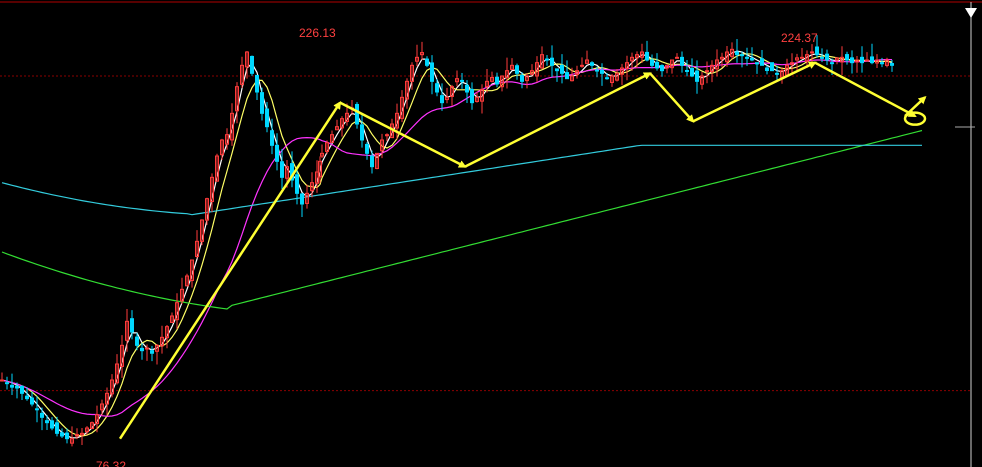 This screenshot has width=982, height=467. I want to click on high-1-label: 226.13, so click(317, 33).